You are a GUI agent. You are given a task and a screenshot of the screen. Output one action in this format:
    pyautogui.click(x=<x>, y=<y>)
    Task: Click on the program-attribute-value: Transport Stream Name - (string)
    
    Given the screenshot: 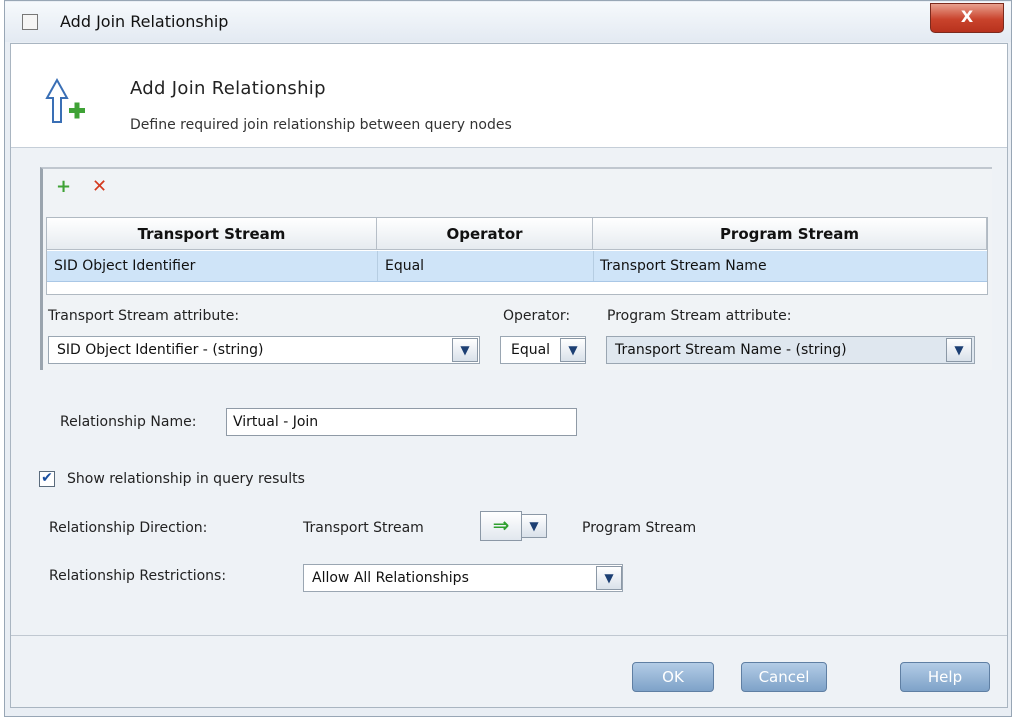 What is the action you would take?
    pyautogui.click(x=731, y=350)
    